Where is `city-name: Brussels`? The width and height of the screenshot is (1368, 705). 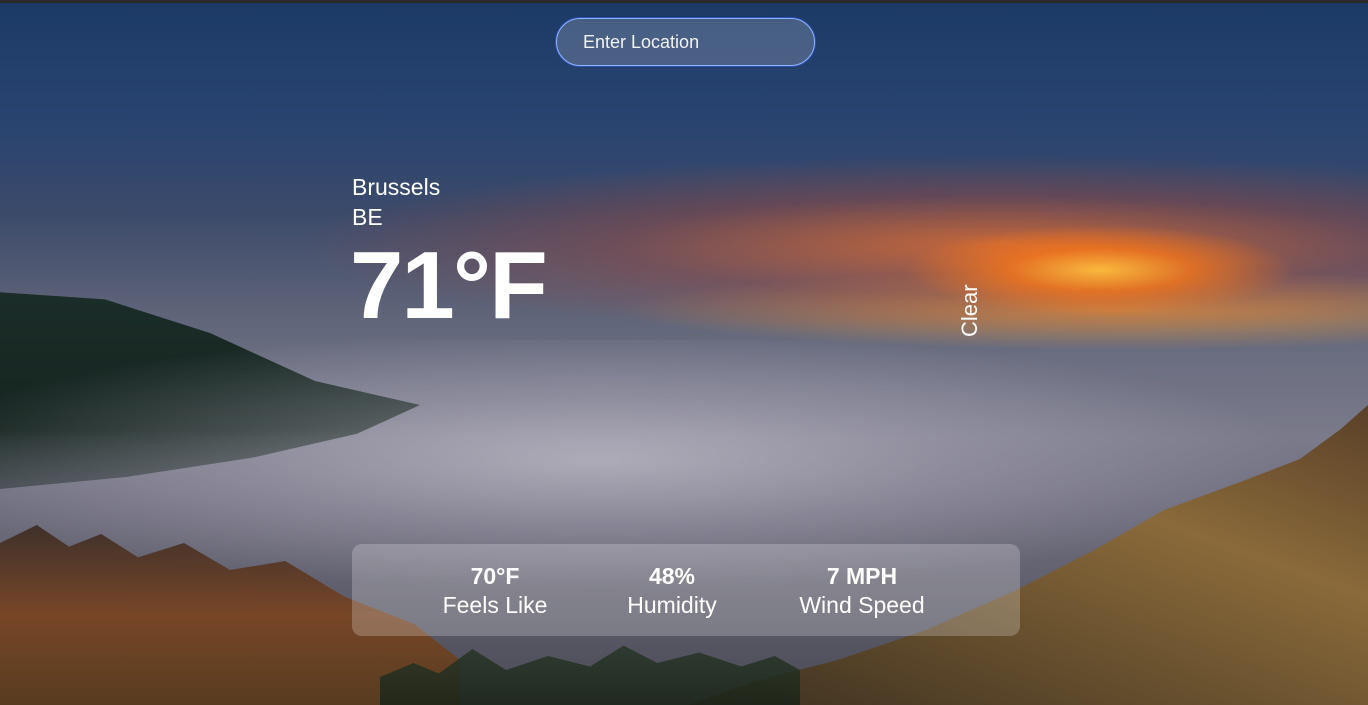
city-name: Brussels is located at coordinates (396, 187).